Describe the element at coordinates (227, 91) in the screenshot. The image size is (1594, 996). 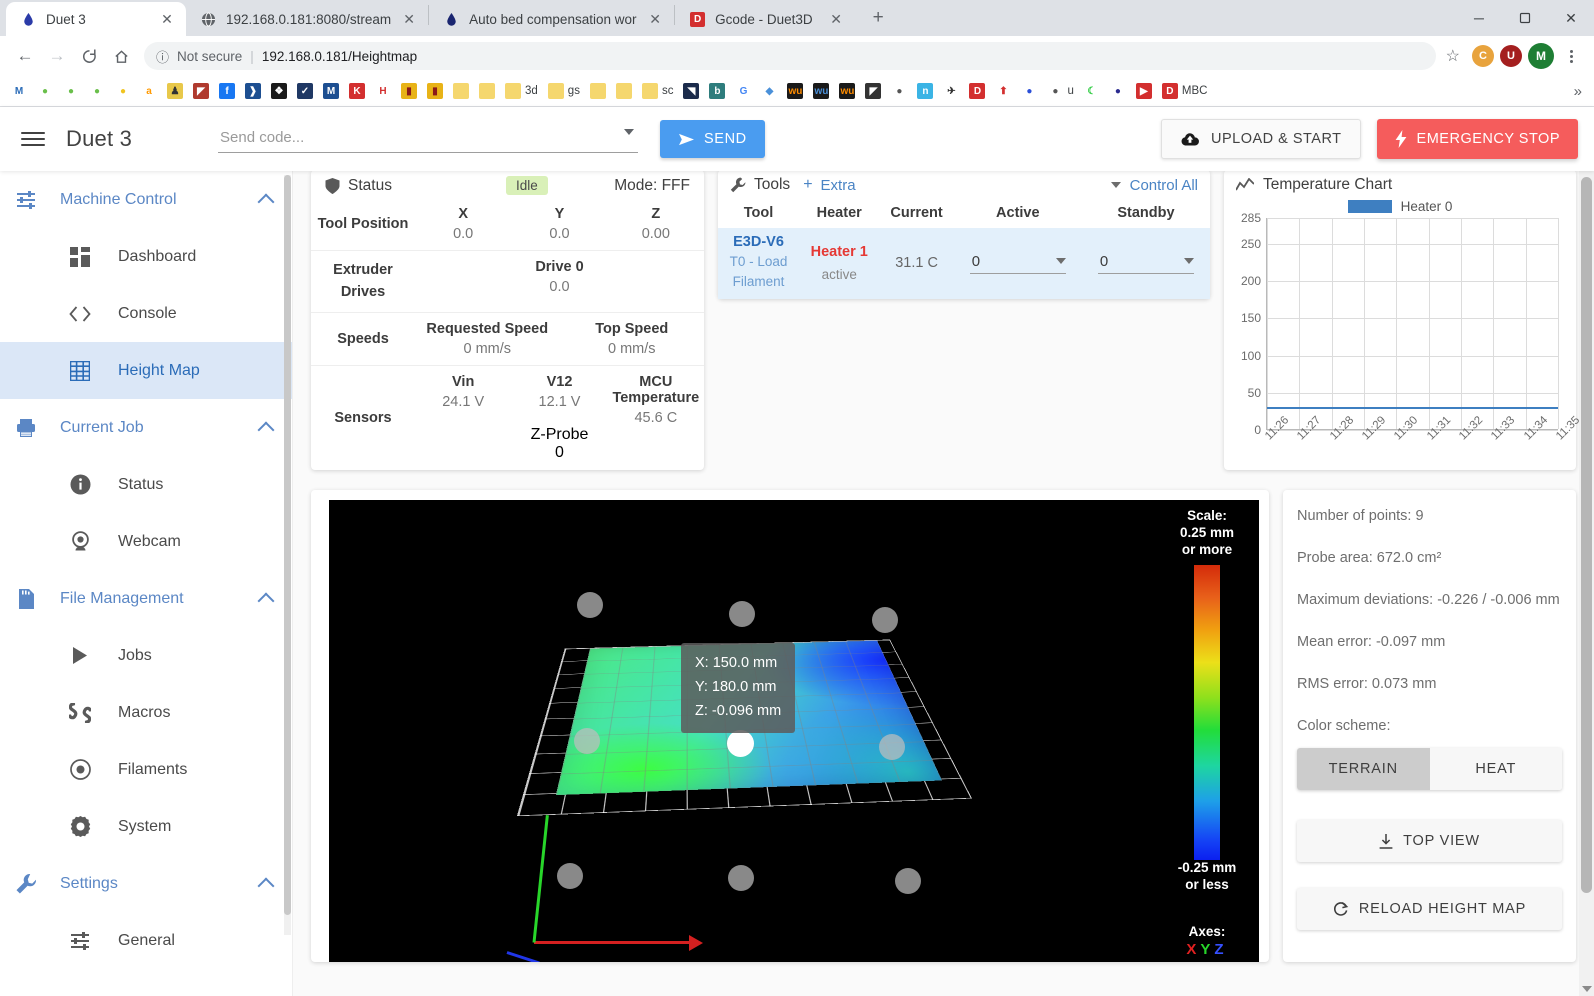
I see `bookmark-item: f` at that location.